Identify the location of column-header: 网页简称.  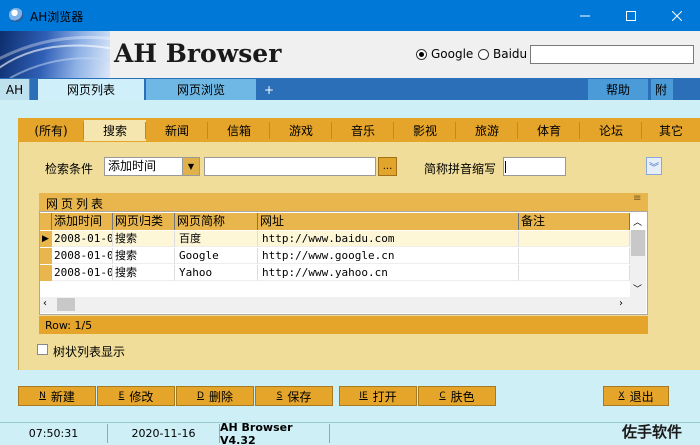
(216, 221).